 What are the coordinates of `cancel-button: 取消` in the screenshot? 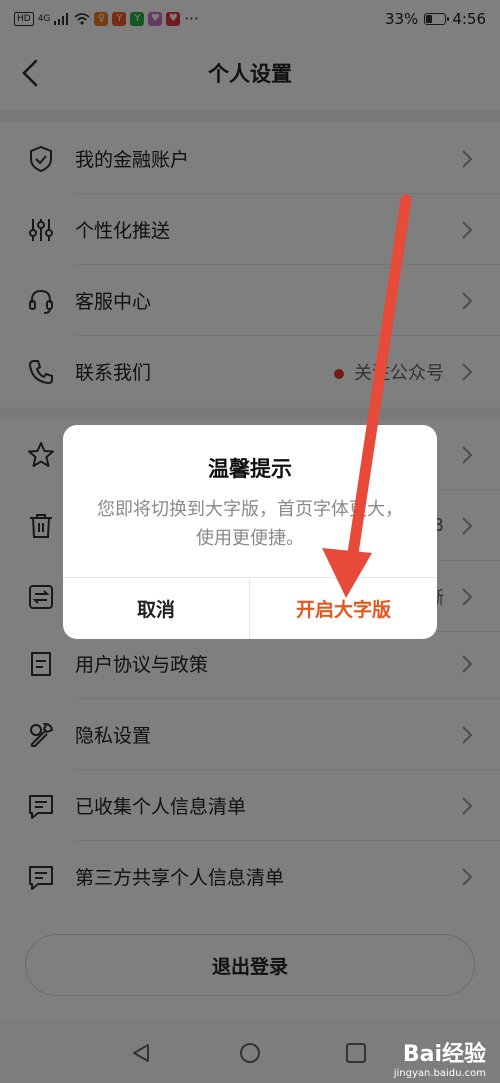 It's located at (156, 608).